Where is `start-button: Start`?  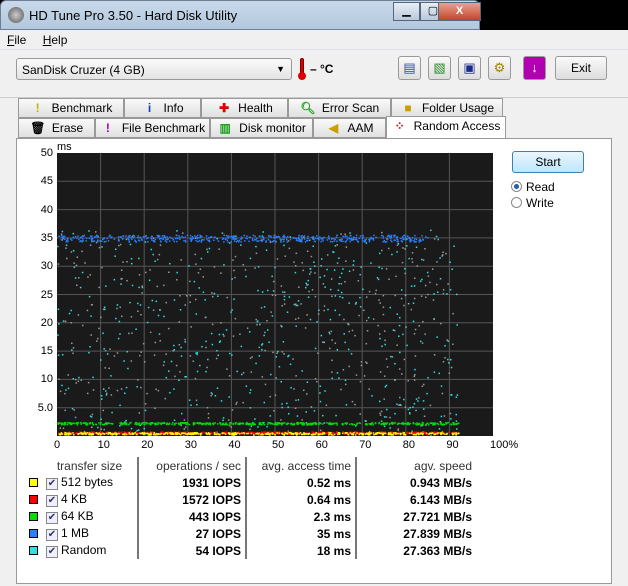
start-button: Start is located at coordinates (548, 162).